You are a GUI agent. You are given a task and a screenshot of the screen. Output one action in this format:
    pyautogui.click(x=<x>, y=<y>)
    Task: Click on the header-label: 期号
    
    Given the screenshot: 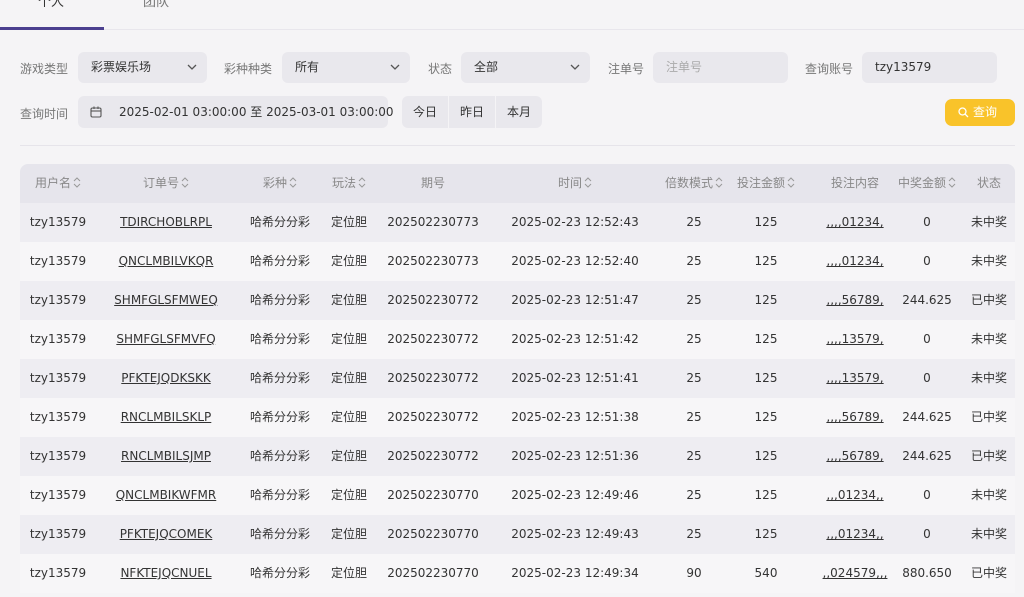 What is the action you would take?
    pyautogui.click(x=432, y=183)
    